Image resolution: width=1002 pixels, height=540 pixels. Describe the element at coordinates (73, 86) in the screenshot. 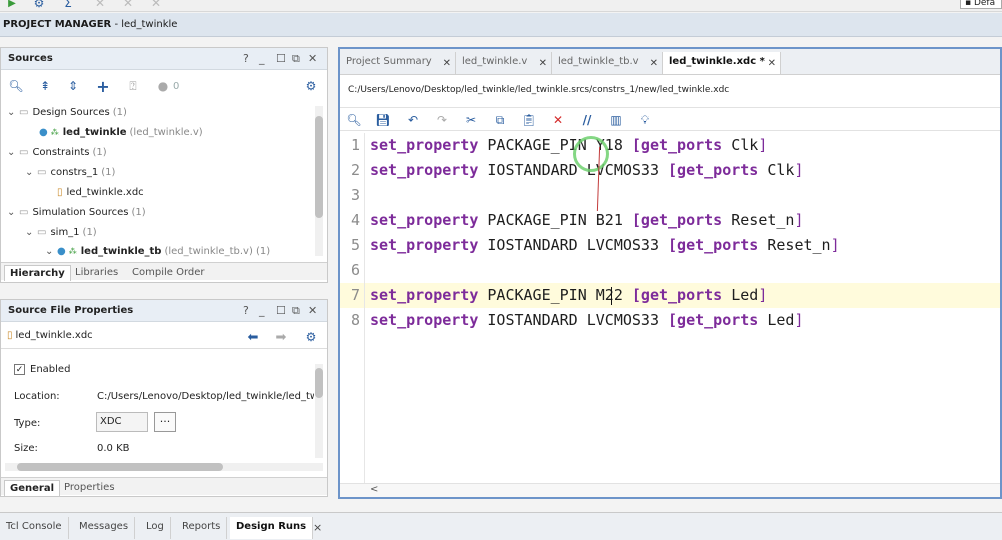

I see `expand-all-icon: ⇕` at that location.